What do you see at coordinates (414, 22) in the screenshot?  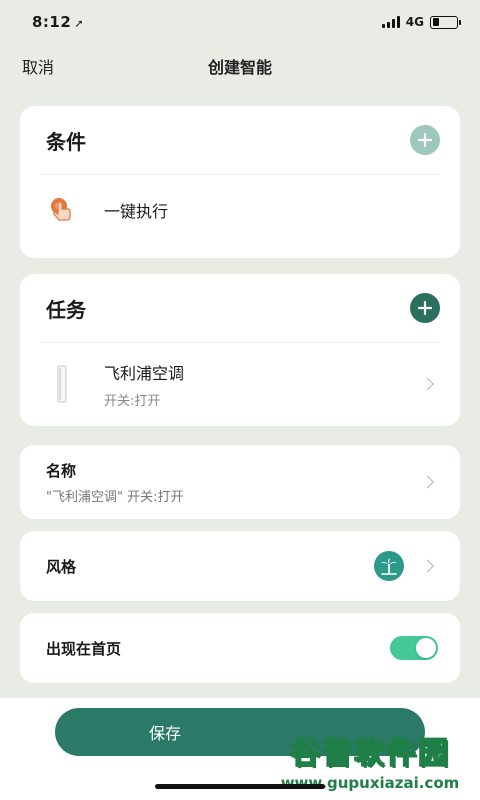 I see `network-type: 4G` at bounding box center [414, 22].